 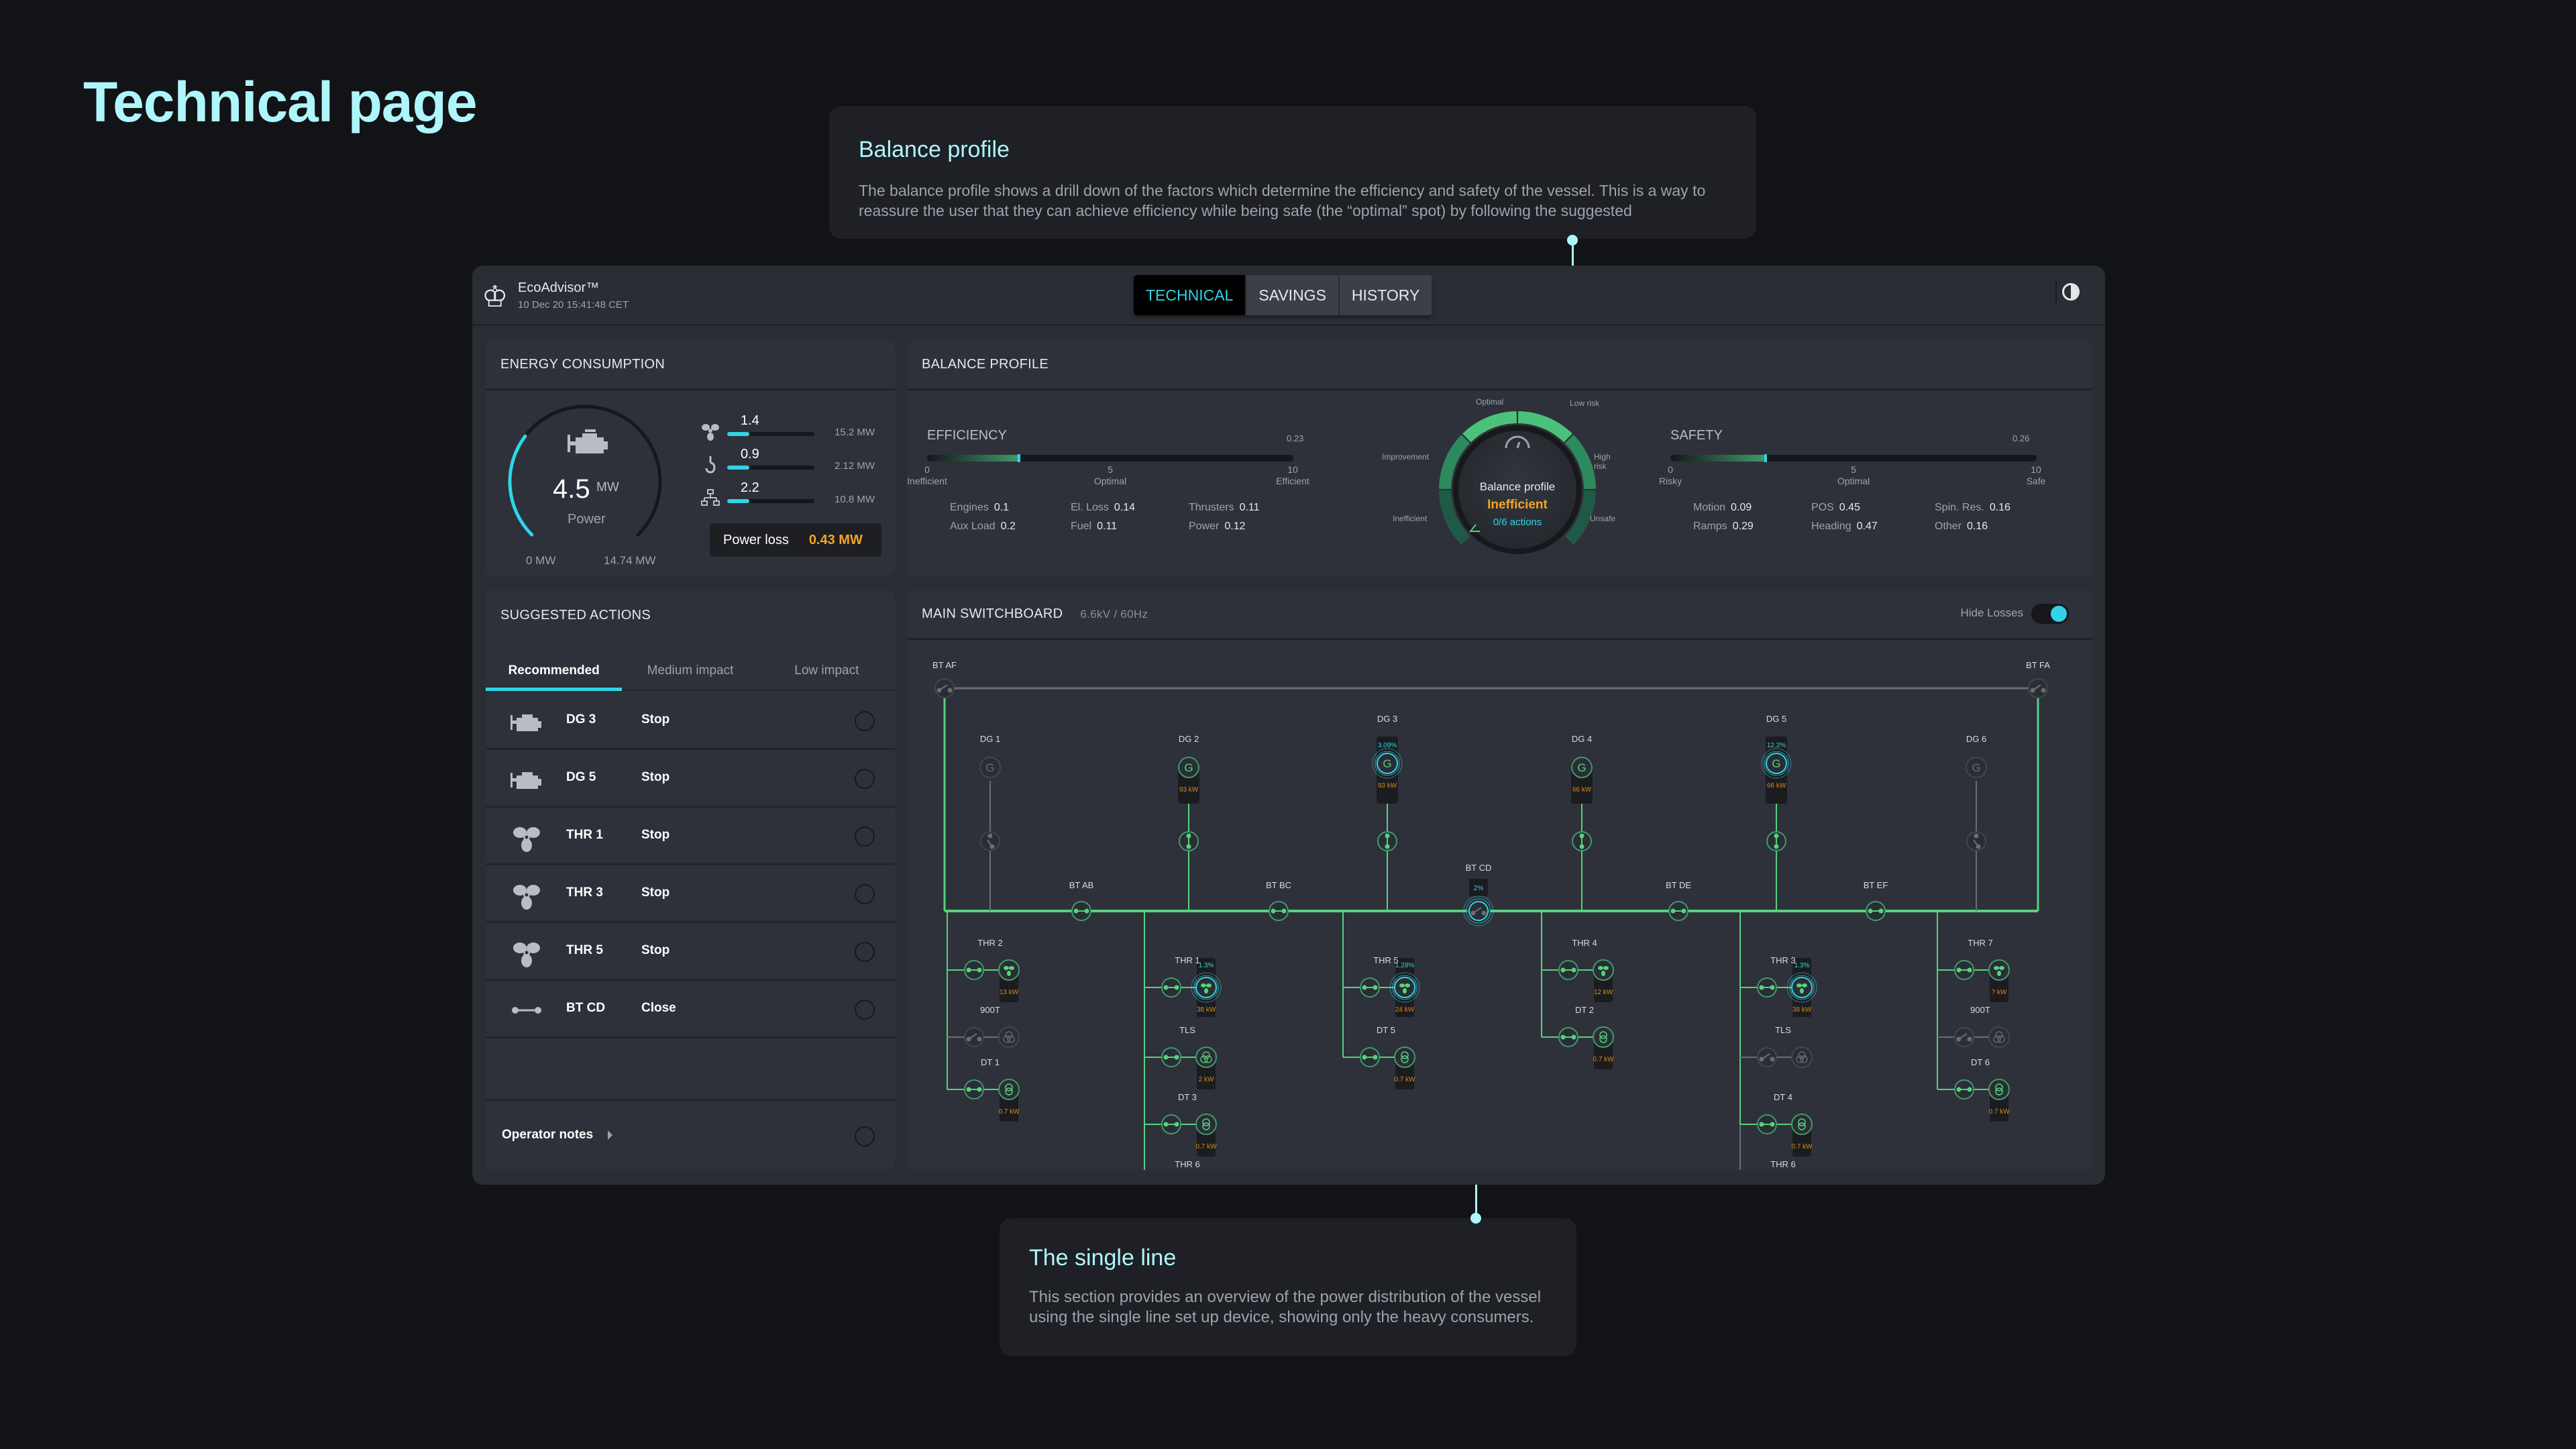 I want to click on bus-tie-label: BT BC, so click(x=1278, y=885).